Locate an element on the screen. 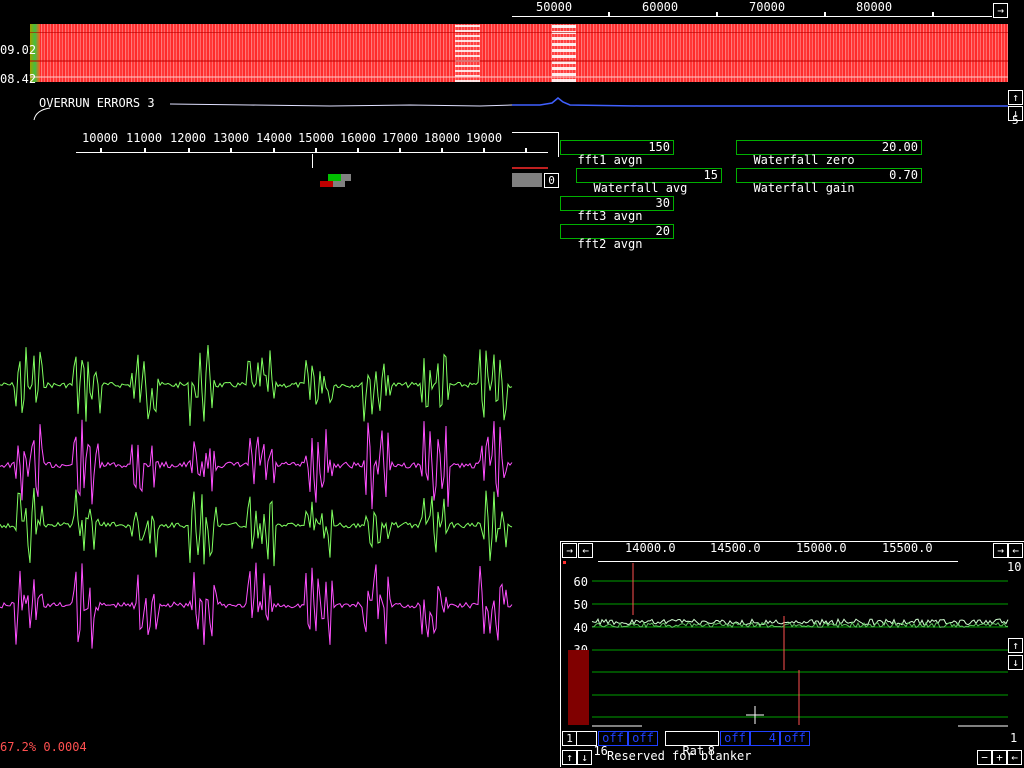  baseband-baseline is located at coordinates (312, 152).